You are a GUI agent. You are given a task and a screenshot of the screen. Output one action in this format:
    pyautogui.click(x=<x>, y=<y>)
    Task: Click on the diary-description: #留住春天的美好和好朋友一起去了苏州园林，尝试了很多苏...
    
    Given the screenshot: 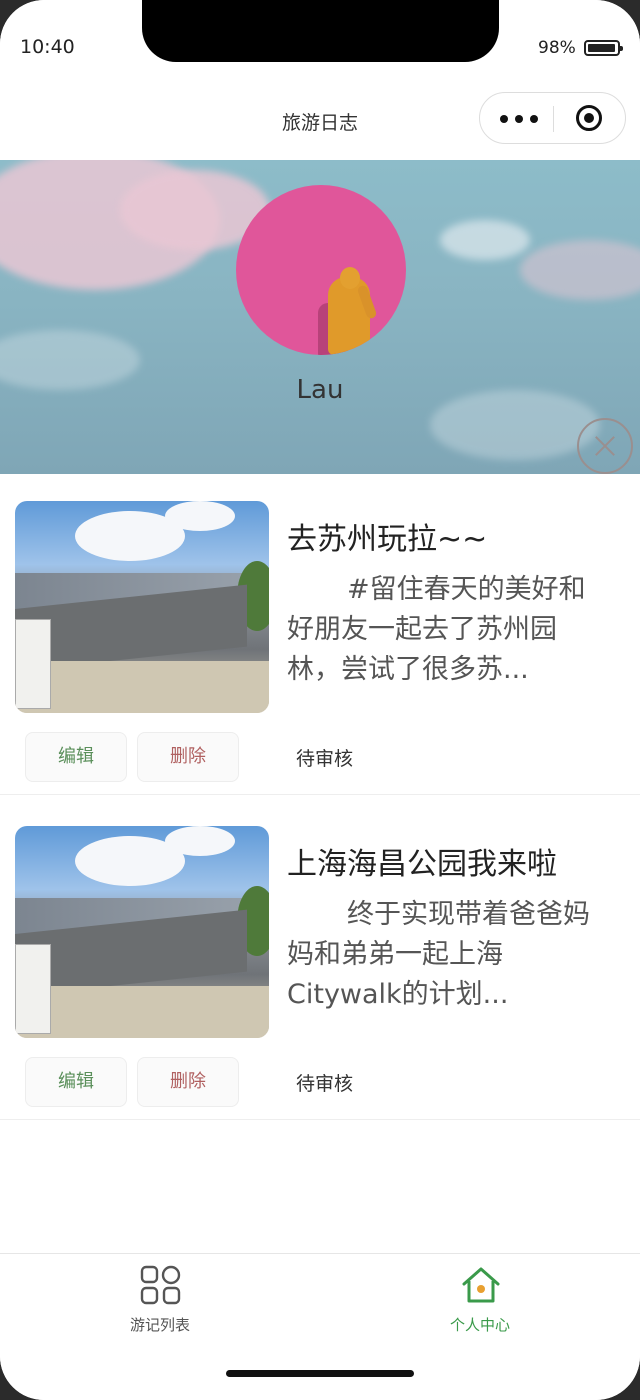 What is the action you would take?
    pyautogui.click(x=436, y=629)
    